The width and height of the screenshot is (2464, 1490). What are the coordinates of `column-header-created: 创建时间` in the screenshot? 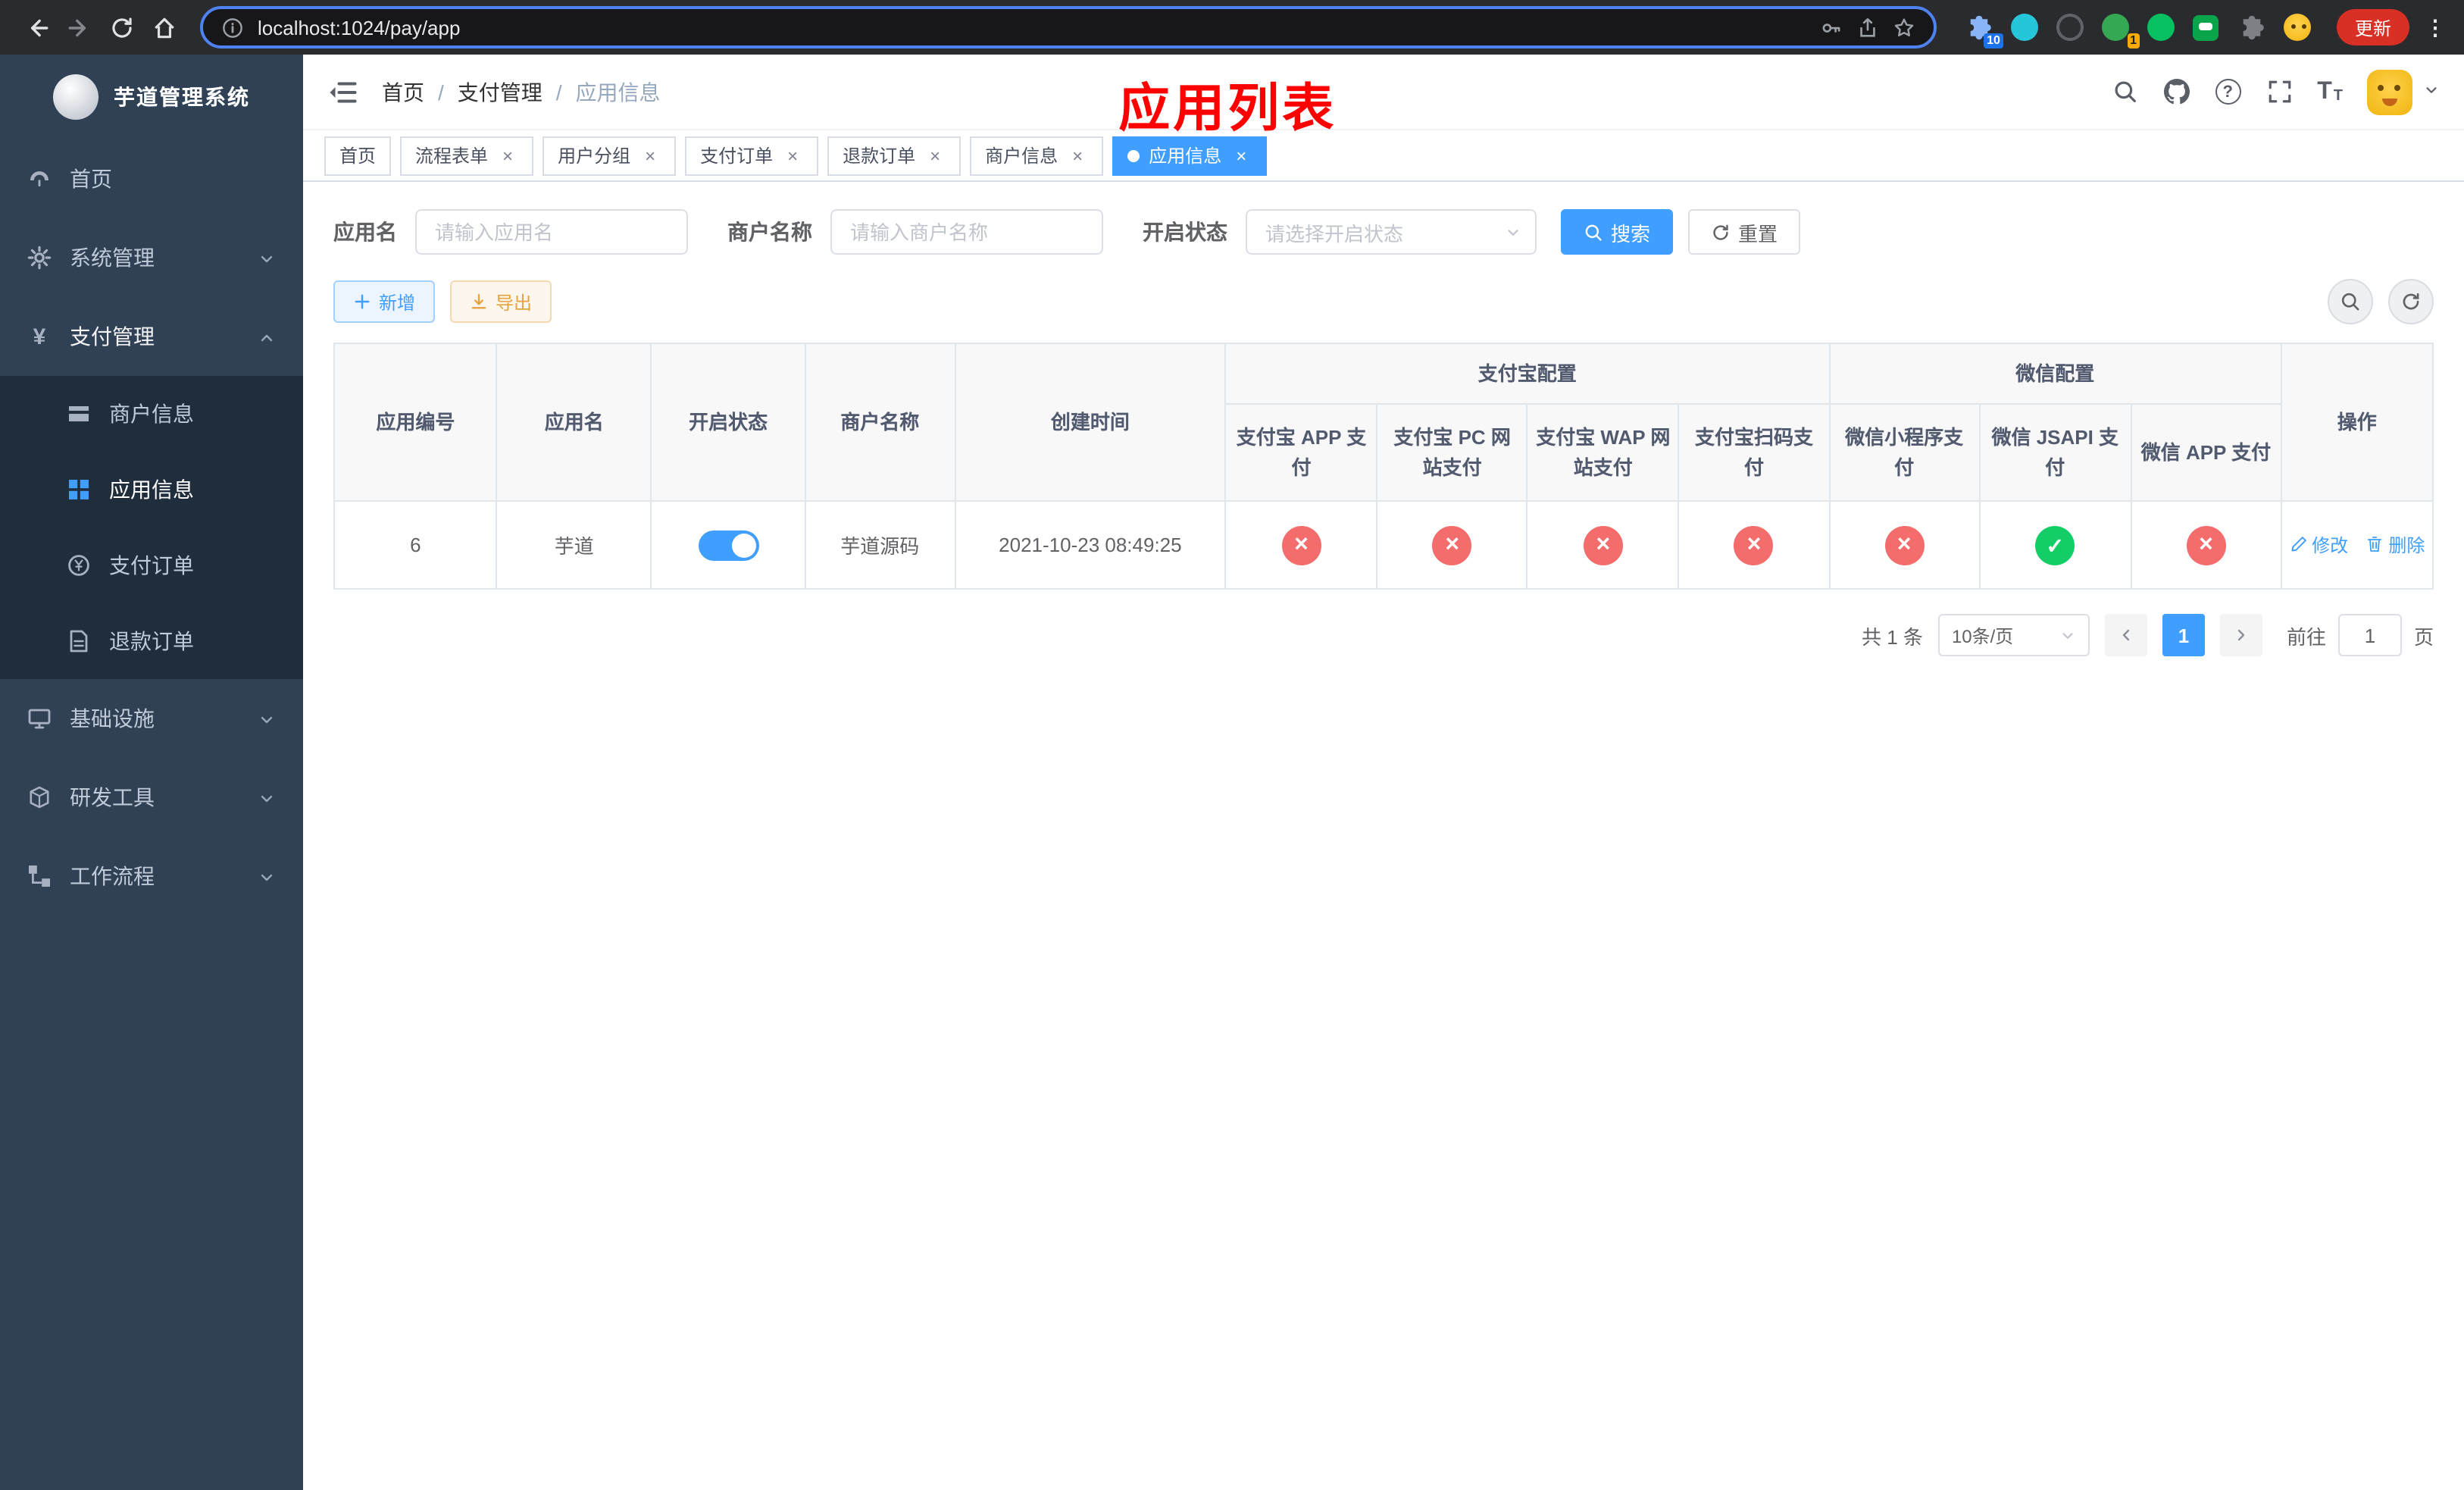 It's located at (1090, 423).